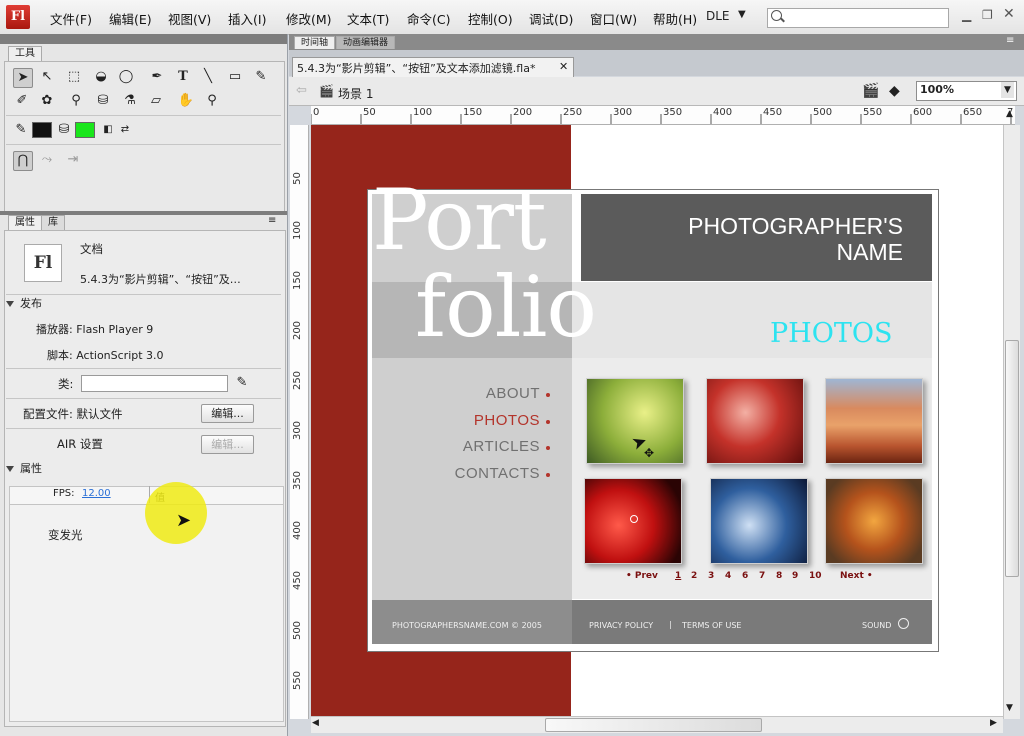 The image size is (1024, 736). Describe the element at coordinates (143, 368) in the screenshot. I see `divider` at that location.